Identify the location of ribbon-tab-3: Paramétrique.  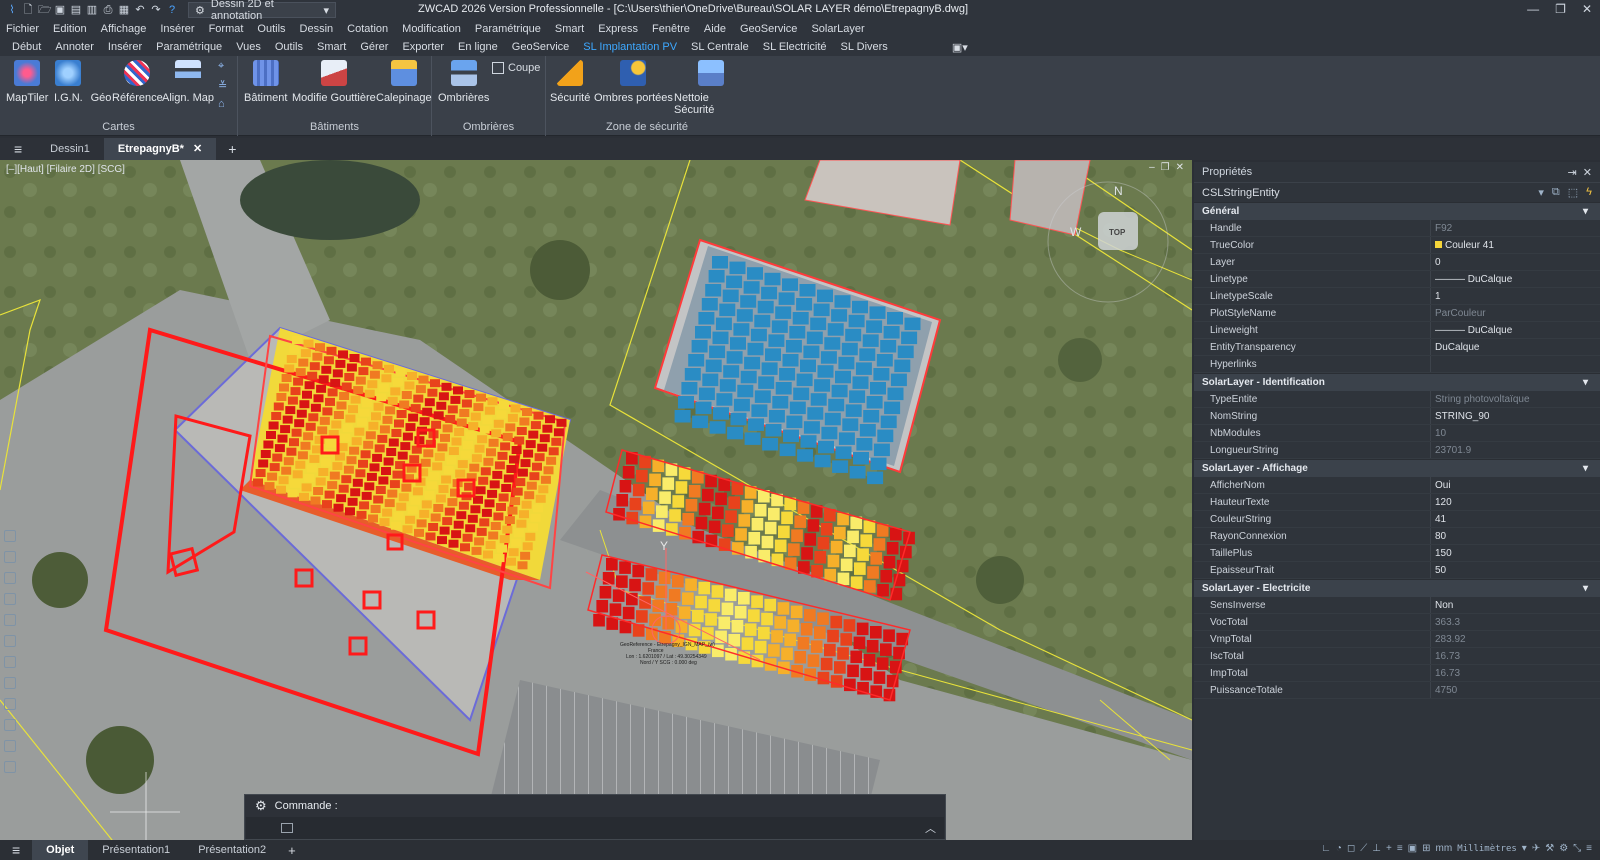
(189, 47).